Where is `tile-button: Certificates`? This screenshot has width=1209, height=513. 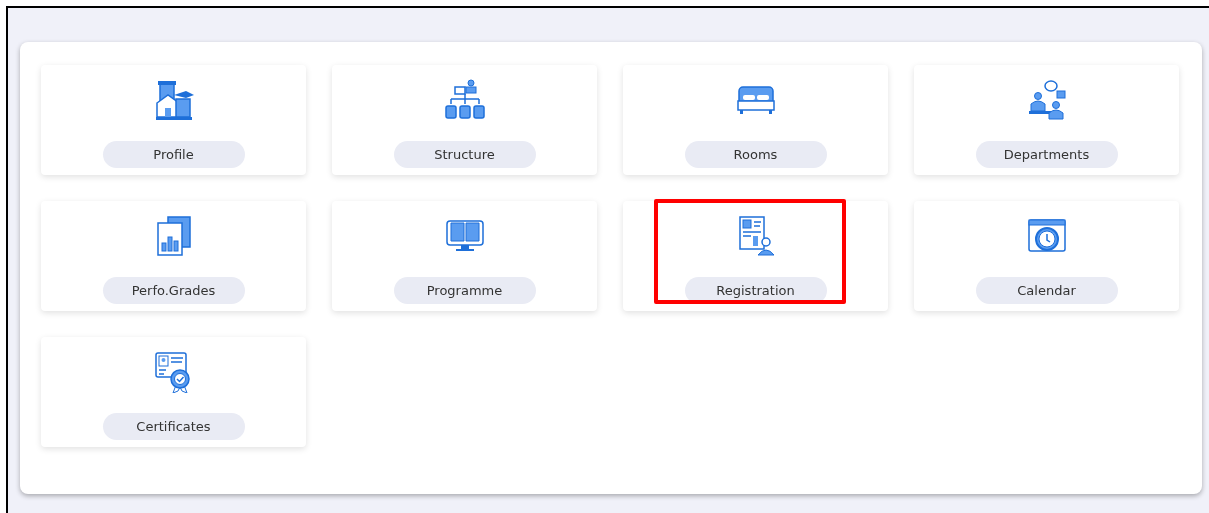 tile-button: Certificates is located at coordinates (173, 426).